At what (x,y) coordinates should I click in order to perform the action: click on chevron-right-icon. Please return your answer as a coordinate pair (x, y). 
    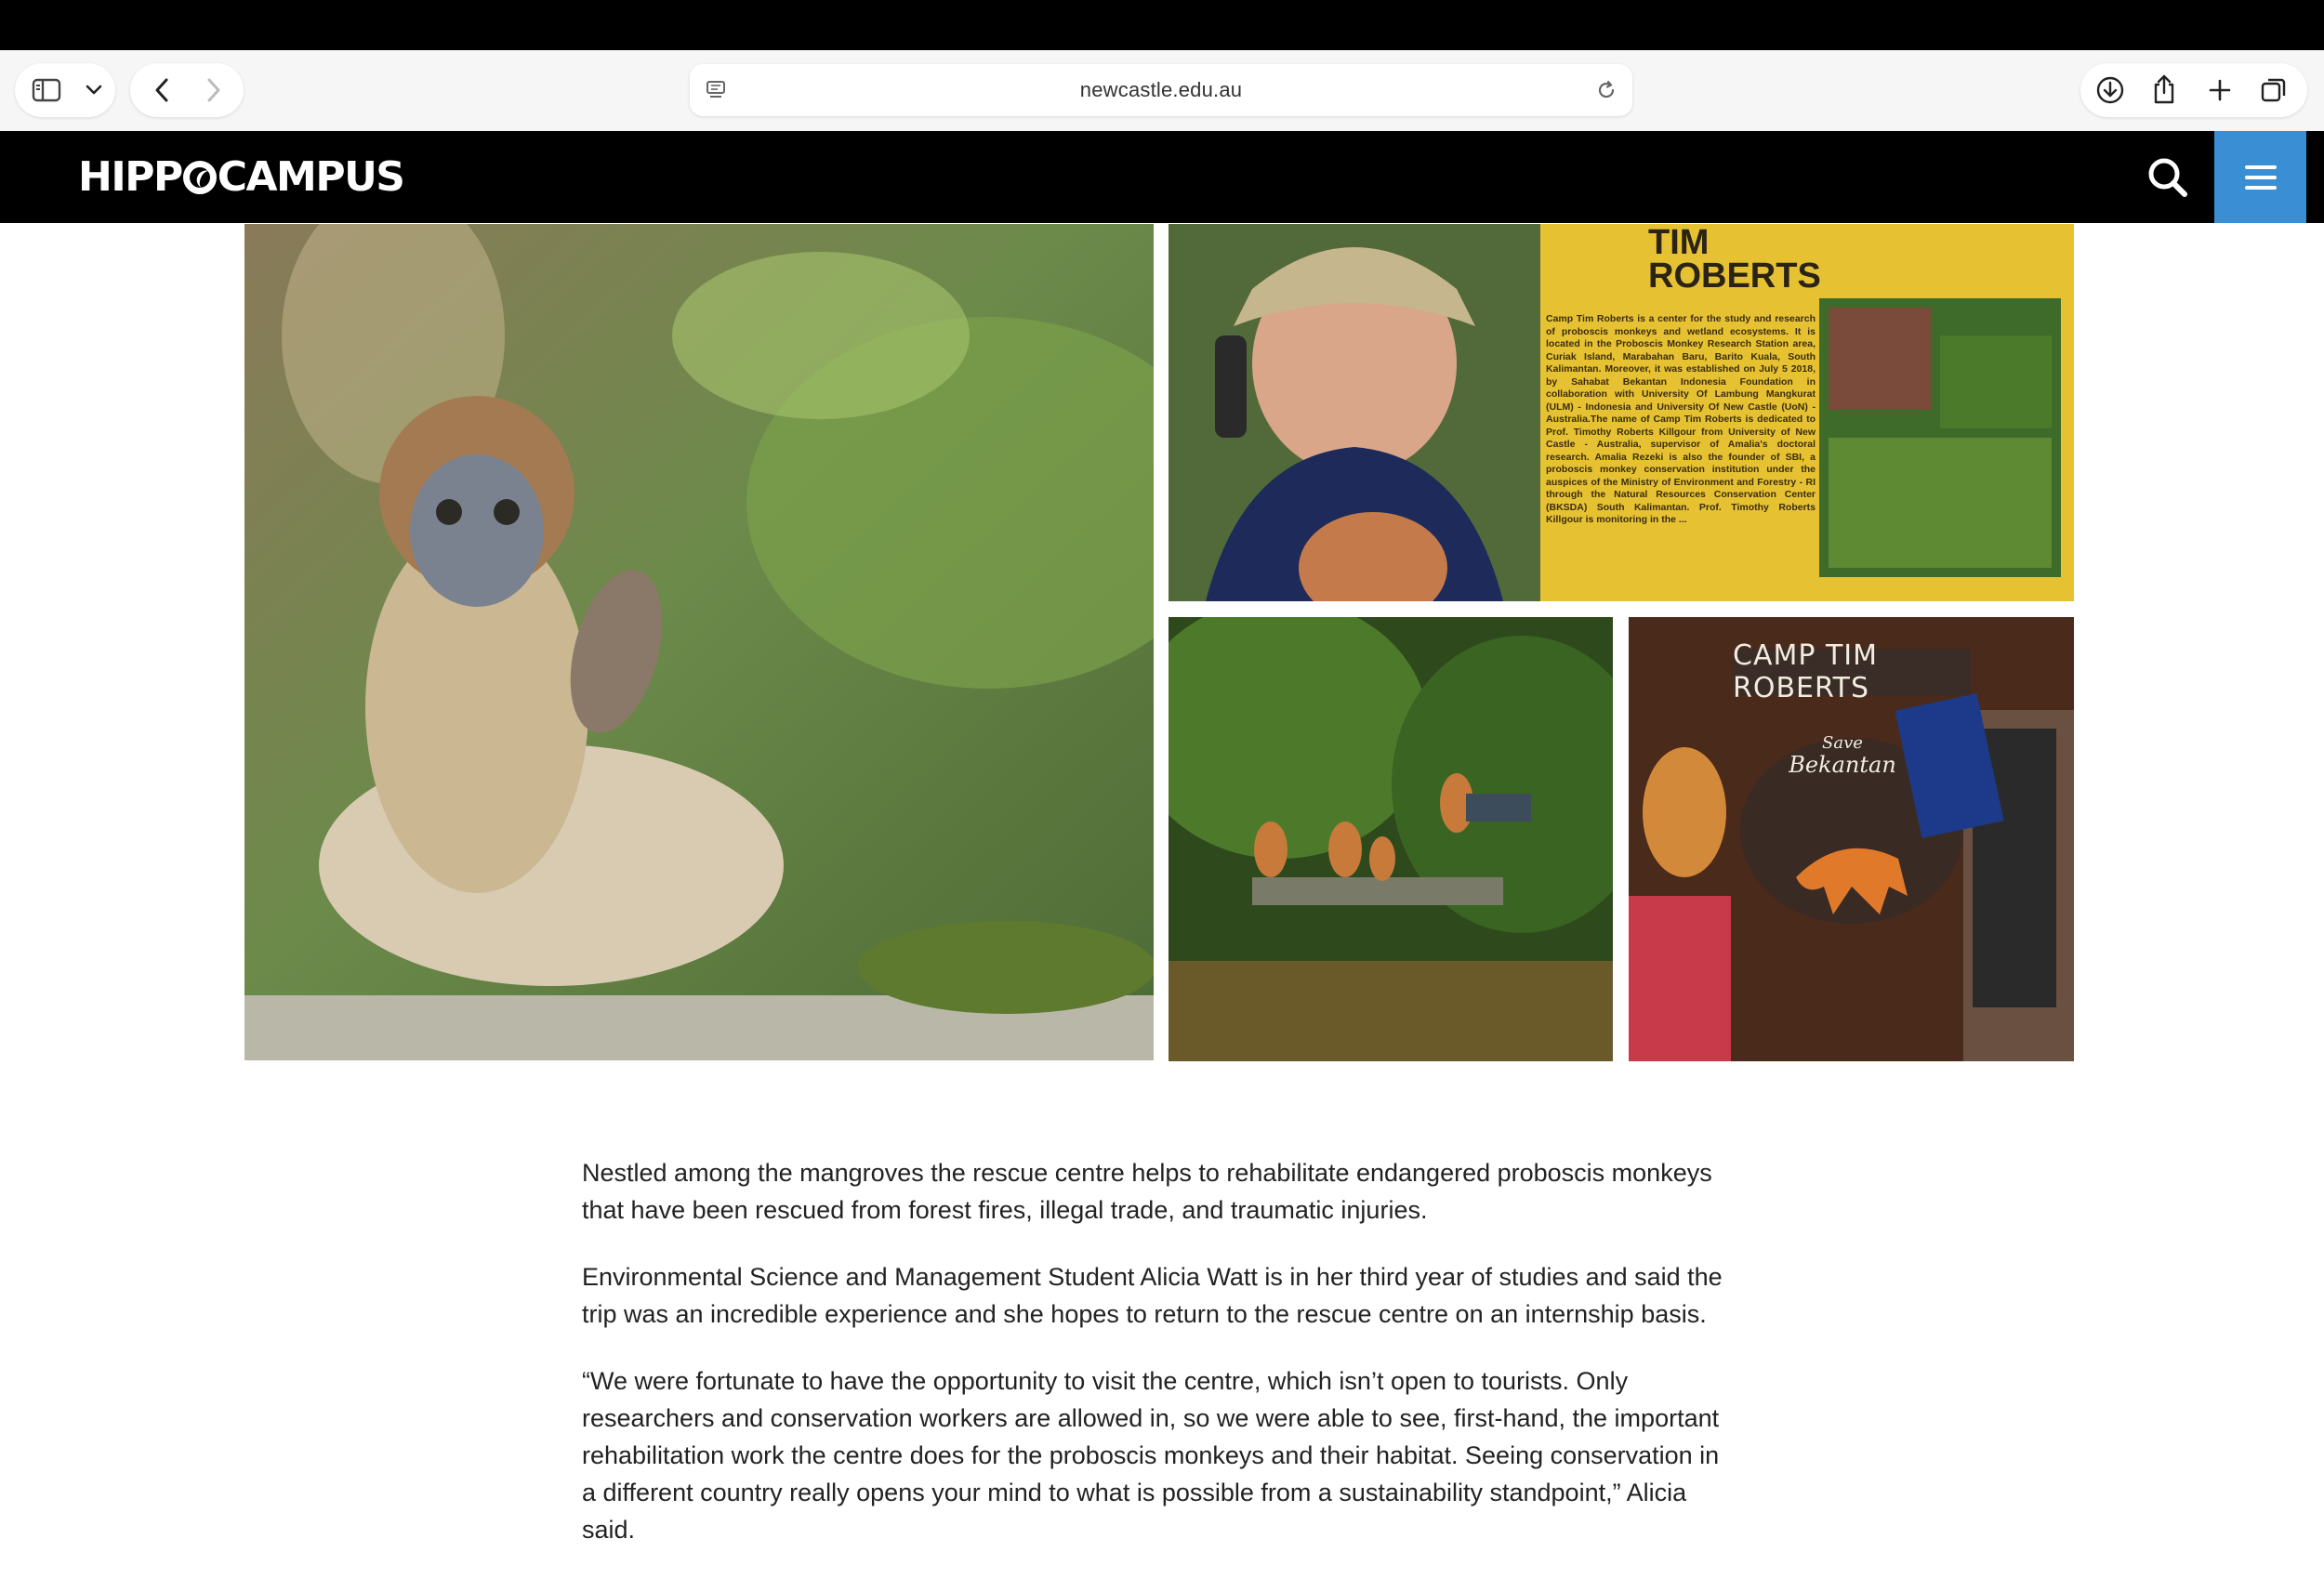
    Looking at the image, I should click on (213, 90).